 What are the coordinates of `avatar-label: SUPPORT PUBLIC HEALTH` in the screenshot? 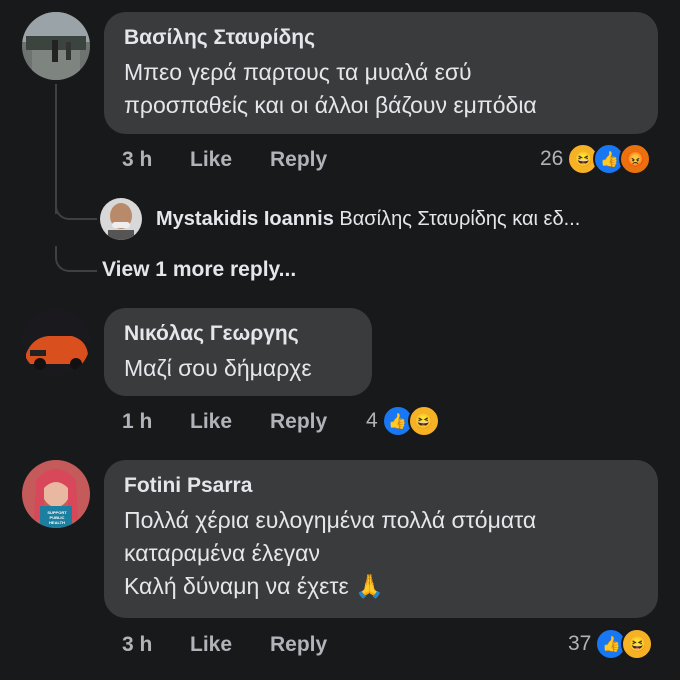 It's located at (57, 517).